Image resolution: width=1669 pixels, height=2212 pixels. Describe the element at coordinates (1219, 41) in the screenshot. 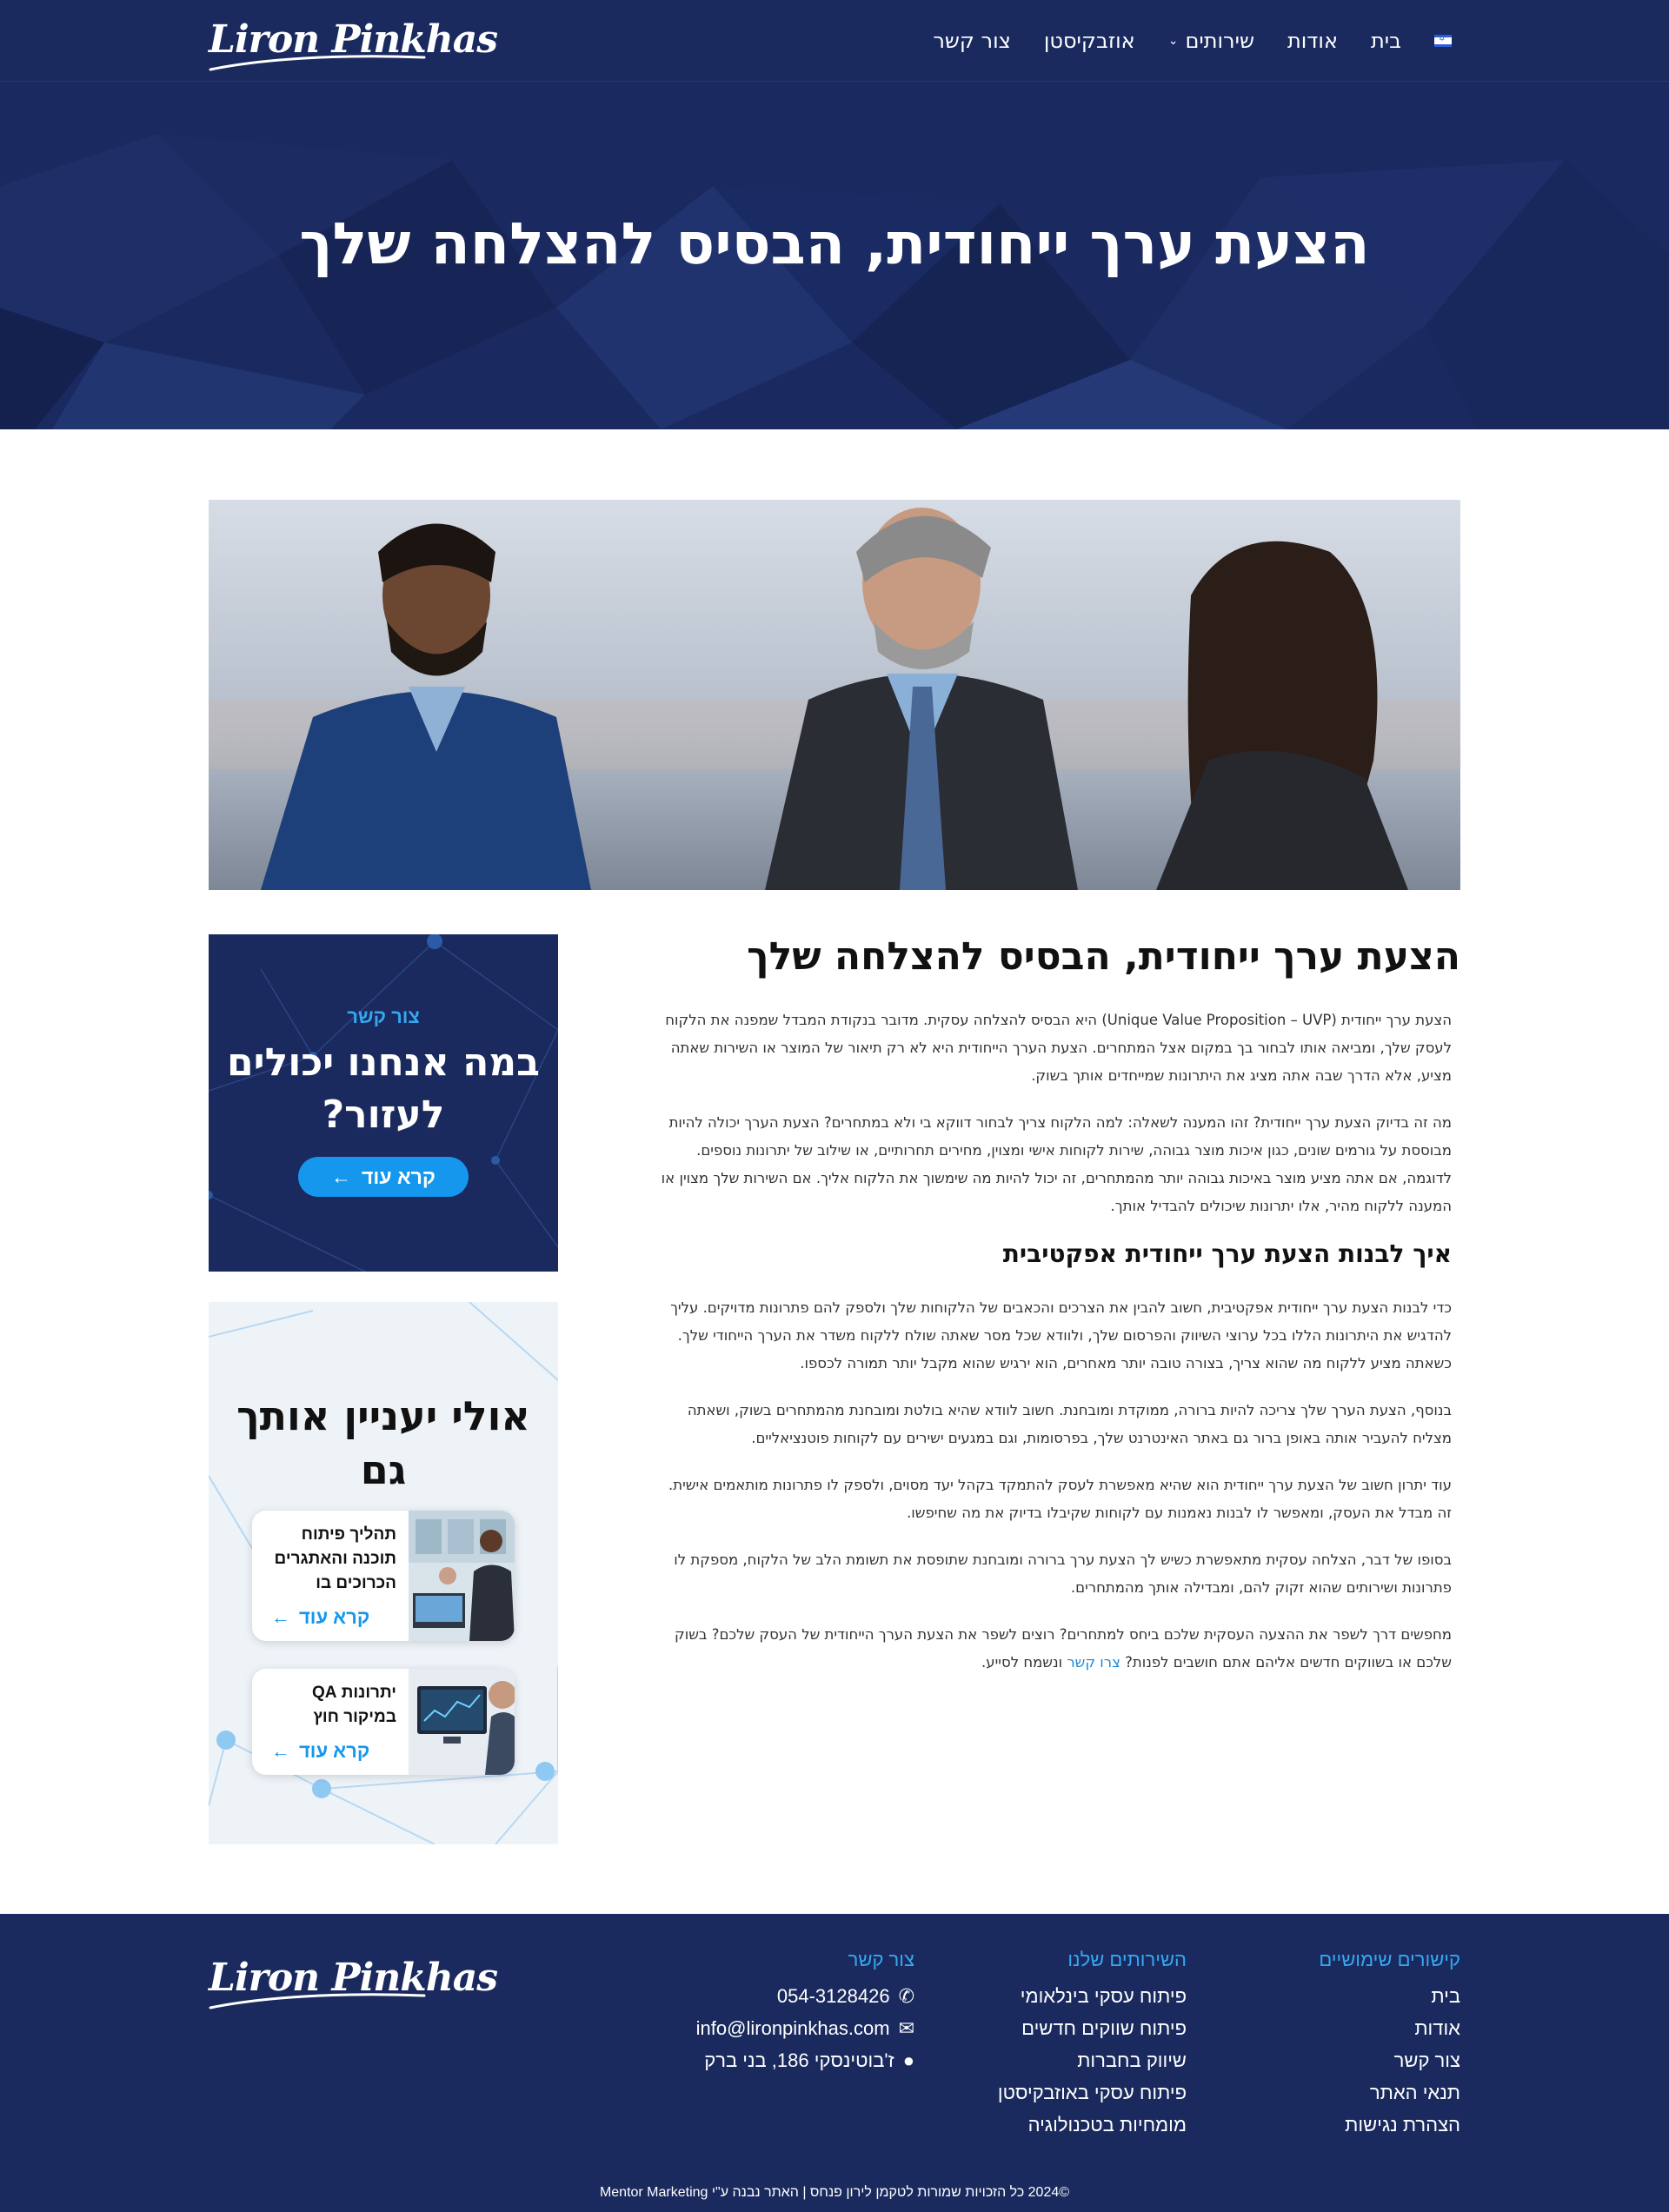

I see `nav-item-services-label: שירותים` at that location.